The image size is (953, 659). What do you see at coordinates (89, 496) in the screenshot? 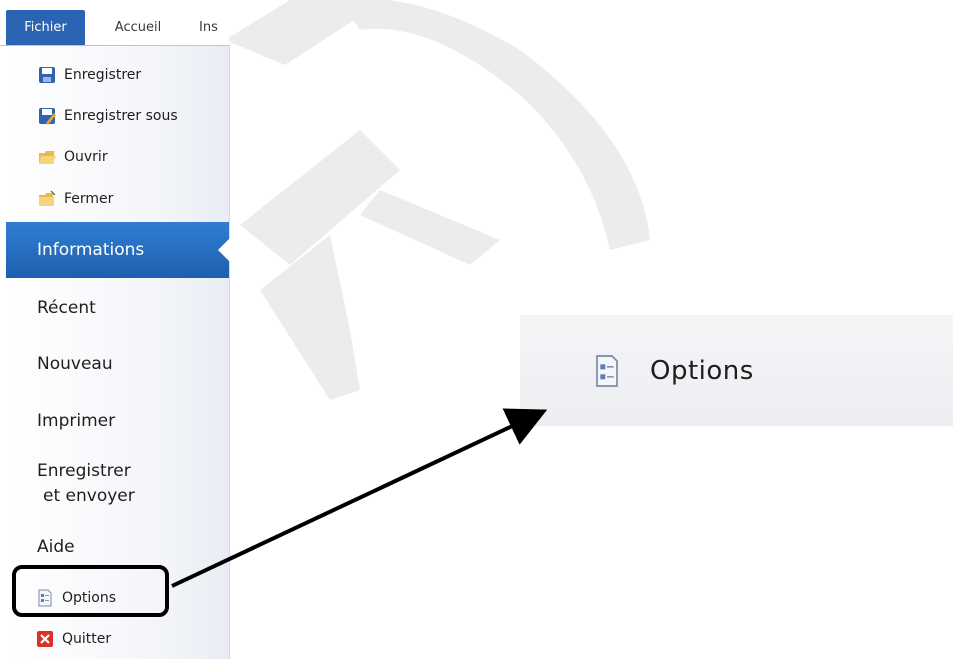
I see `section-enregistrer-envoyer-line2: et envoyer` at bounding box center [89, 496].